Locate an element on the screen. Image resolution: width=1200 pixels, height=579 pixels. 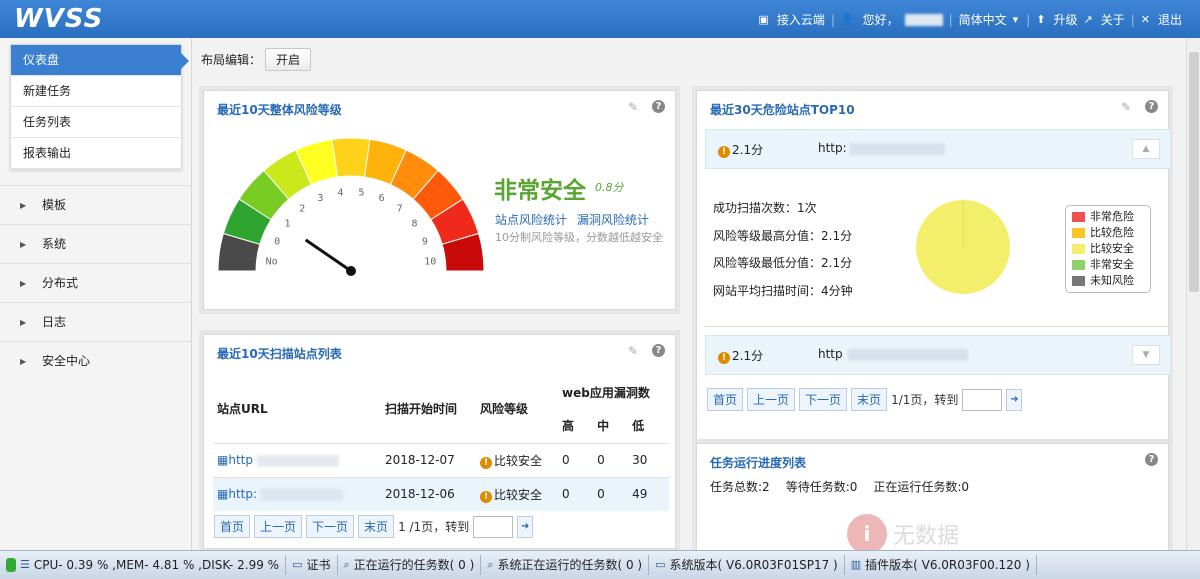
task-summary: 任务总数:2 等待任务数:0 正在运行任务数:0 is located at coordinates (839, 486).